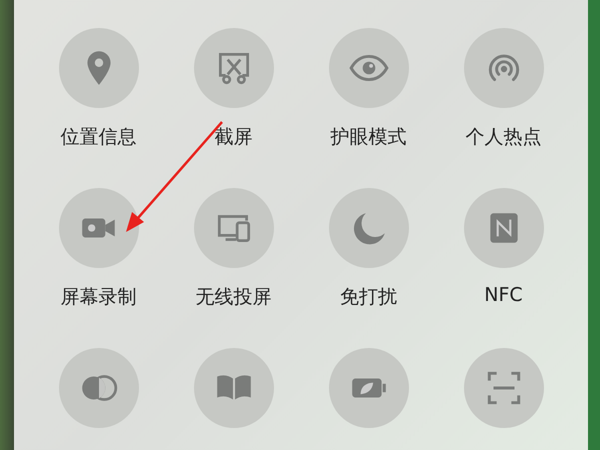 Image resolution: width=600 pixels, height=450 pixels. Describe the element at coordinates (368, 137) in the screenshot. I see `toggle-label: 护眼模式` at that location.